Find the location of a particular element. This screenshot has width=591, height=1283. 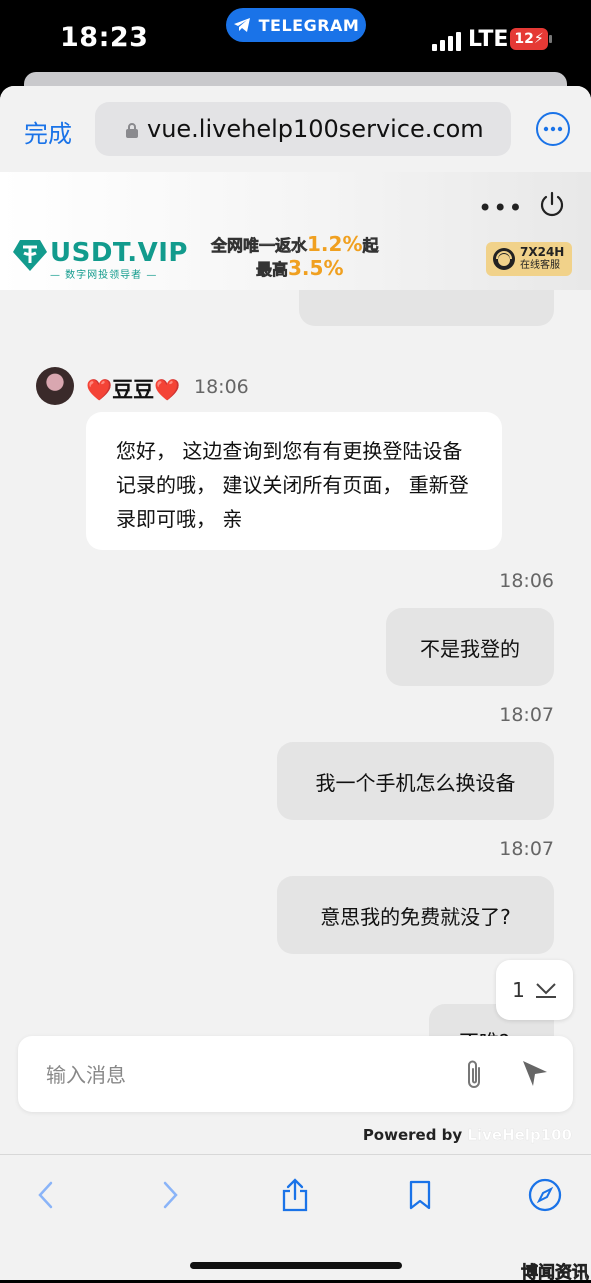

telegram-return-pill: TELEGRAM is located at coordinates (296, 25).